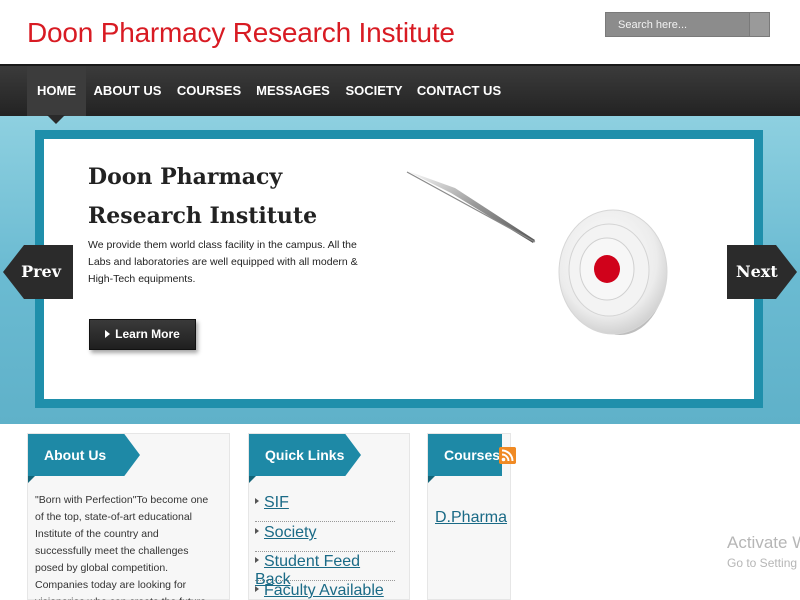 The height and width of the screenshot is (600, 800). I want to click on settings-watermark: Go to Setting, so click(762, 563).